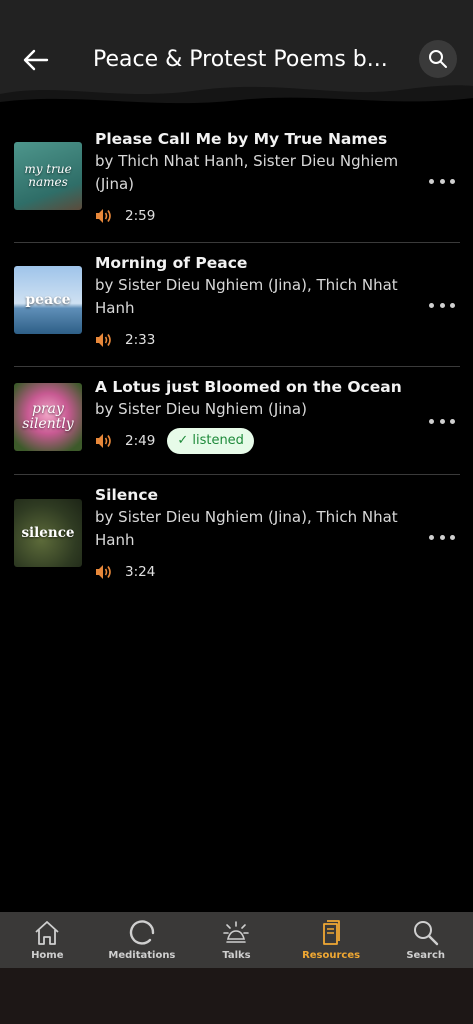  What do you see at coordinates (236, 102) in the screenshot?
I see `header-wave-decoration` at bounding box center [236, 102].